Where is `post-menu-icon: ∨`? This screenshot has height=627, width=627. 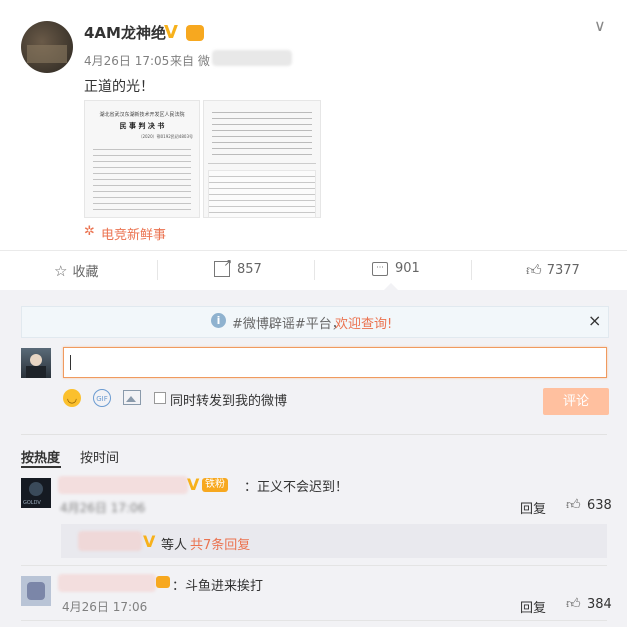 post-menu-icon: ∨ is located at coordinates (600, 25).